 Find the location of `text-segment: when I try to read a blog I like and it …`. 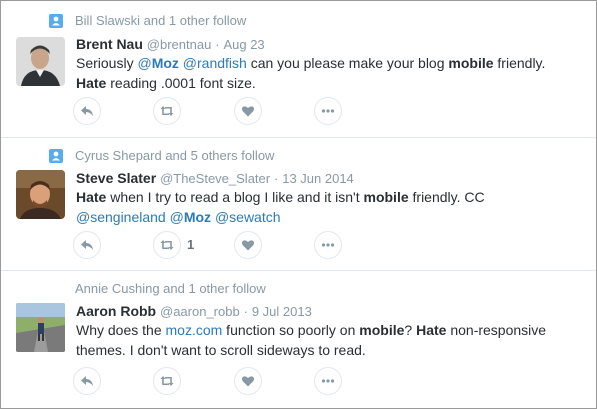

text-segment: when I try to read a blog I like and it … is located at coordinates (235, 197).